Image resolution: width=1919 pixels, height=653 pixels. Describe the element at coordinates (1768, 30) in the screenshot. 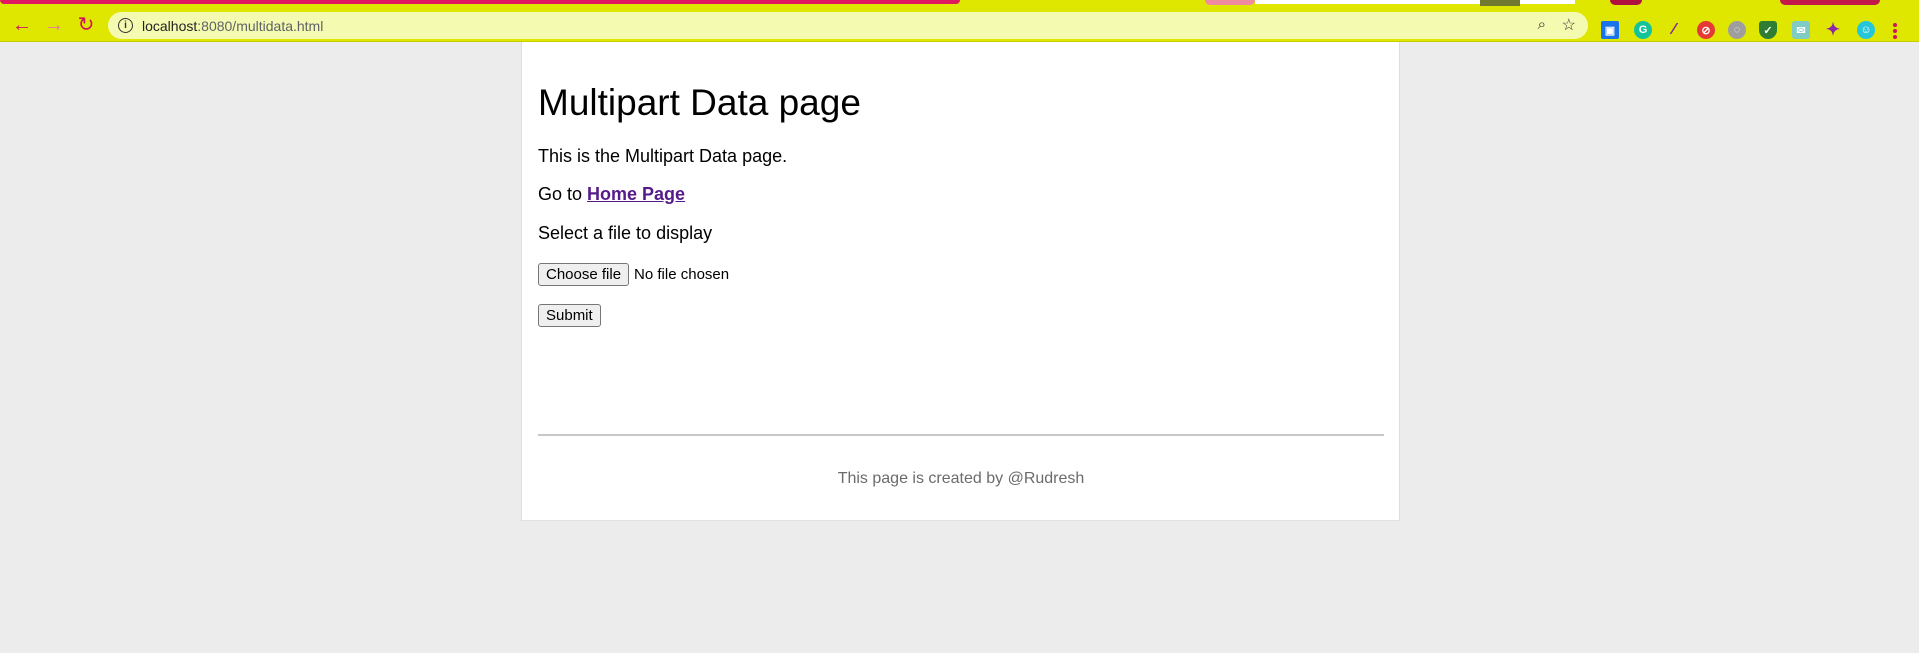

I see `extension-shield-icon: ✓` at that location.